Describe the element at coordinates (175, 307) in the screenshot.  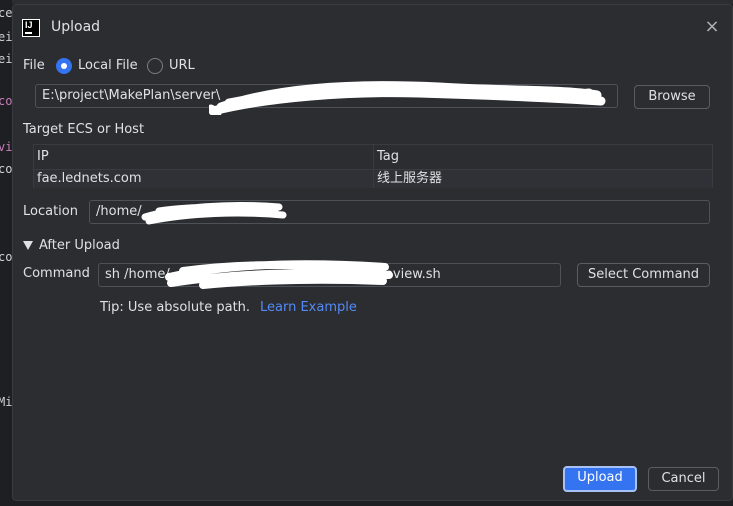
I see `tip-text: Tip: Use absolute path.` at that location.